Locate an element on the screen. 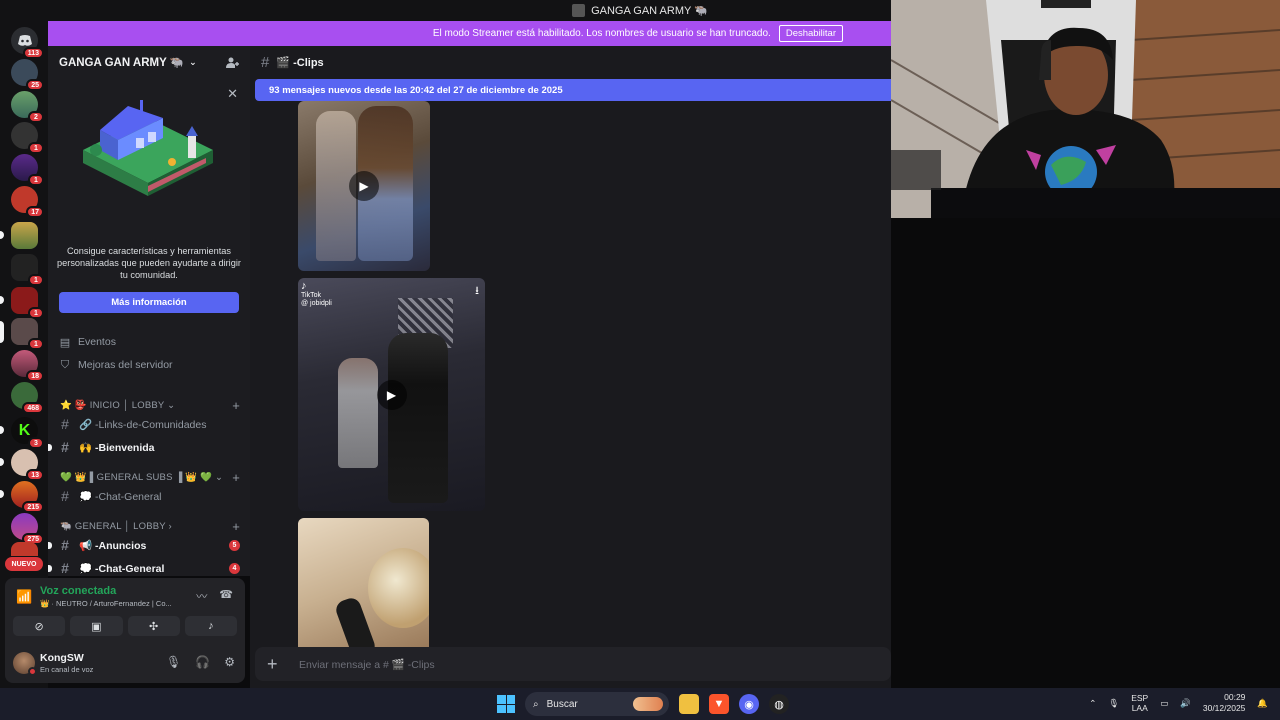 The width and height of the screenshot is (1280, 720). category-general-lobby: 🐃 GENERAL │ LOBBY › + is located at coordinates (150, 526).